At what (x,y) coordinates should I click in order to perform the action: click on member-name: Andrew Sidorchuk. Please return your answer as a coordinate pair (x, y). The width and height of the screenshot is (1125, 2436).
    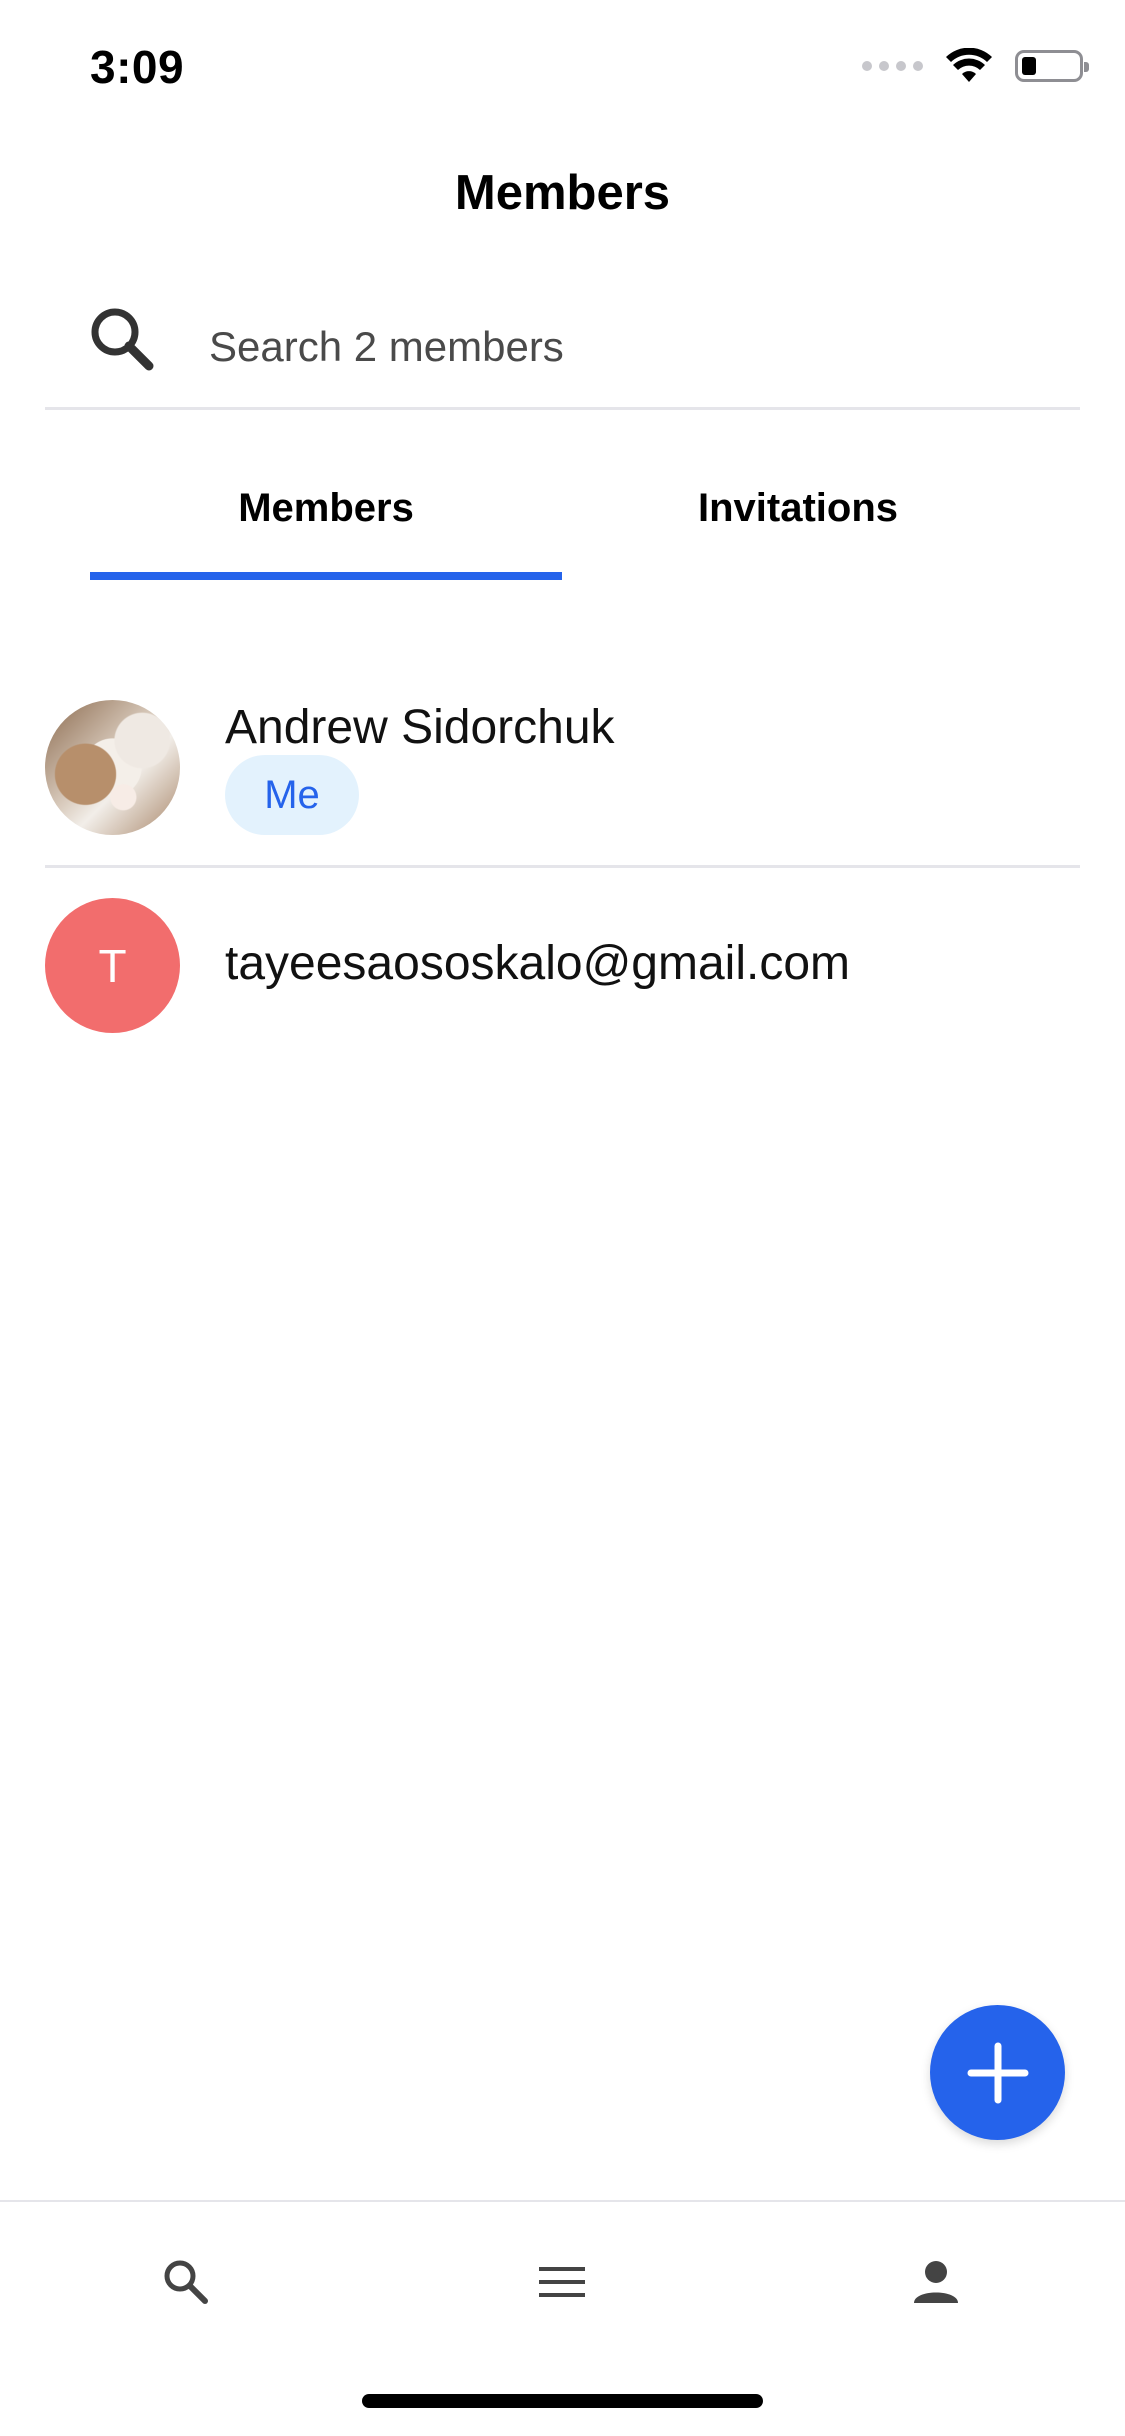
    Looking at the image, I should click on (420, 727).